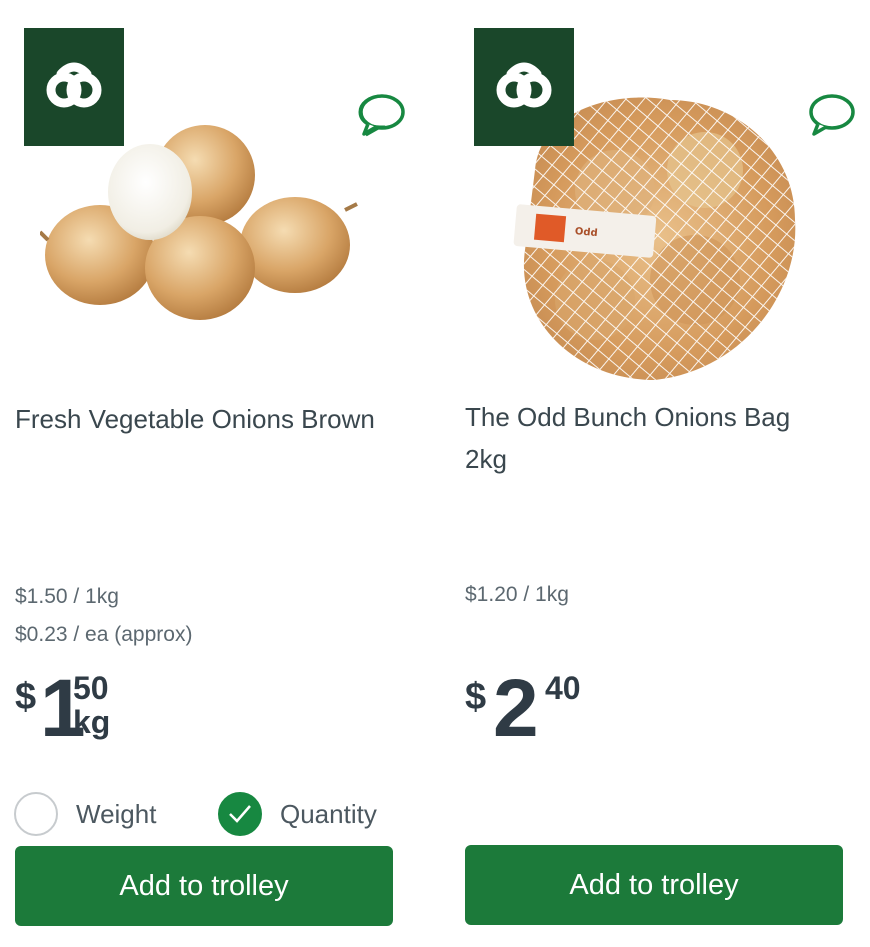 This screenshot has width=870, height=947. Describe the element at coordinates (832, 115) in the screenshot. I see `speech-bubble-icon` at that location.